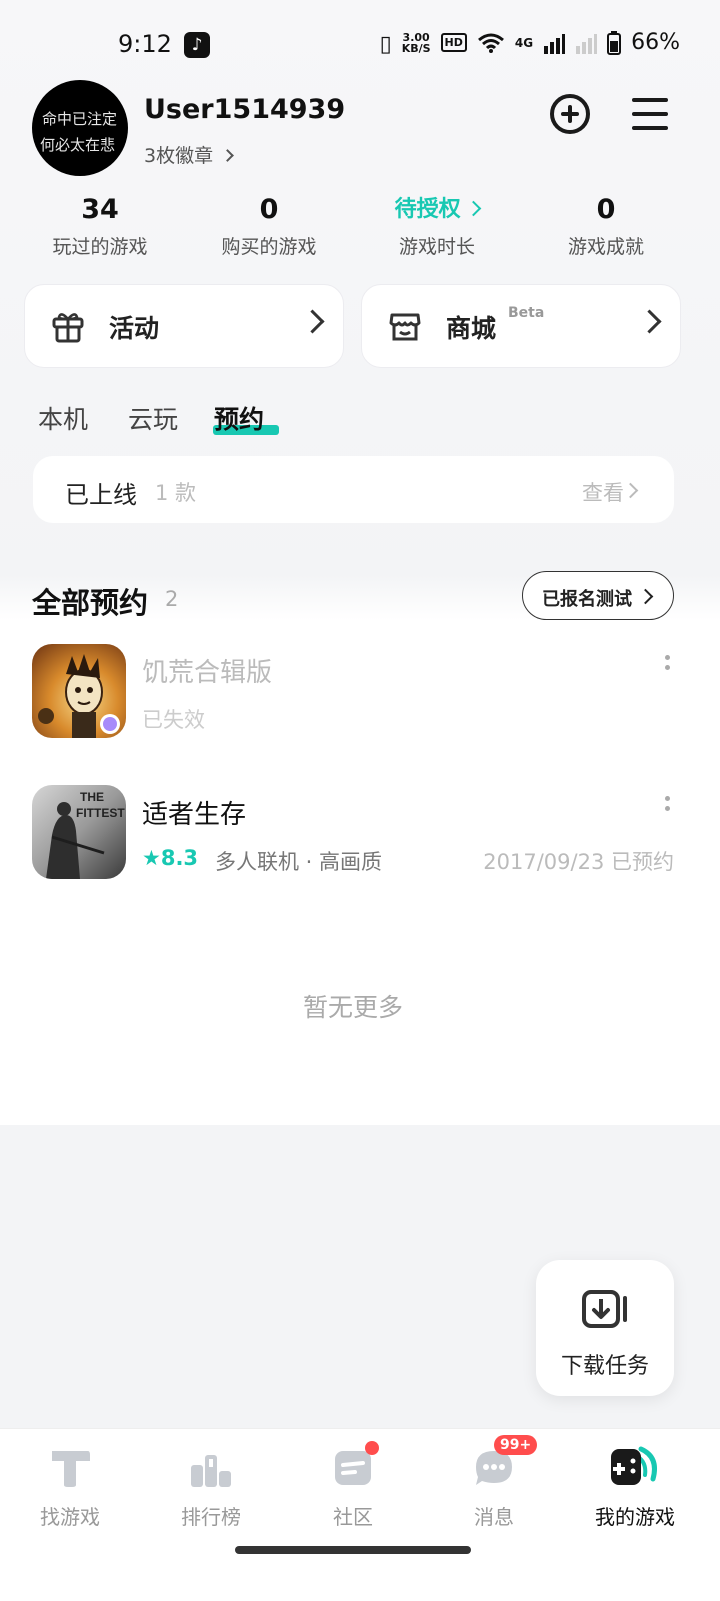 This screenshot has width=720, height=1601. Describe the element at coordinates (578, 862) in the screenshot. I see `reservation-date: 2017/09/23 已预约` at that location.